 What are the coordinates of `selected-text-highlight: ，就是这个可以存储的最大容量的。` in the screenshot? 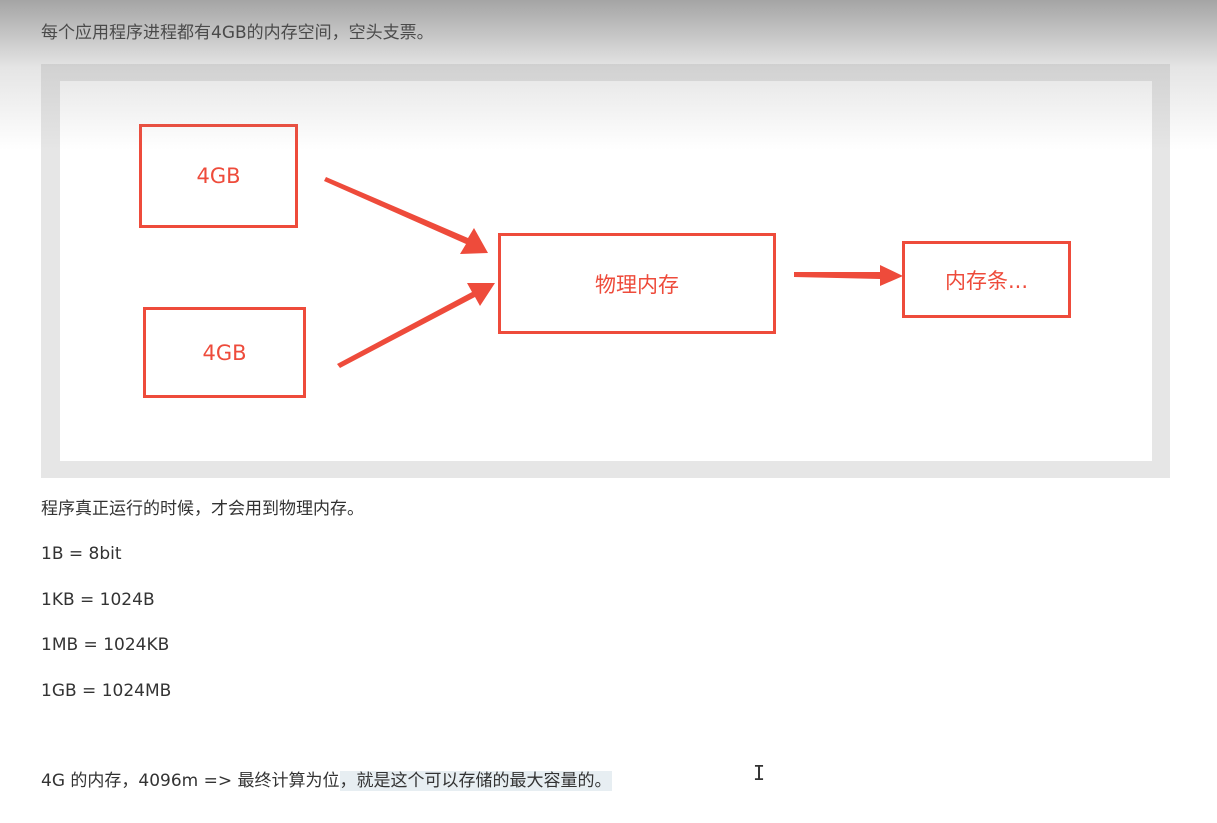 It's located at (475, 781).